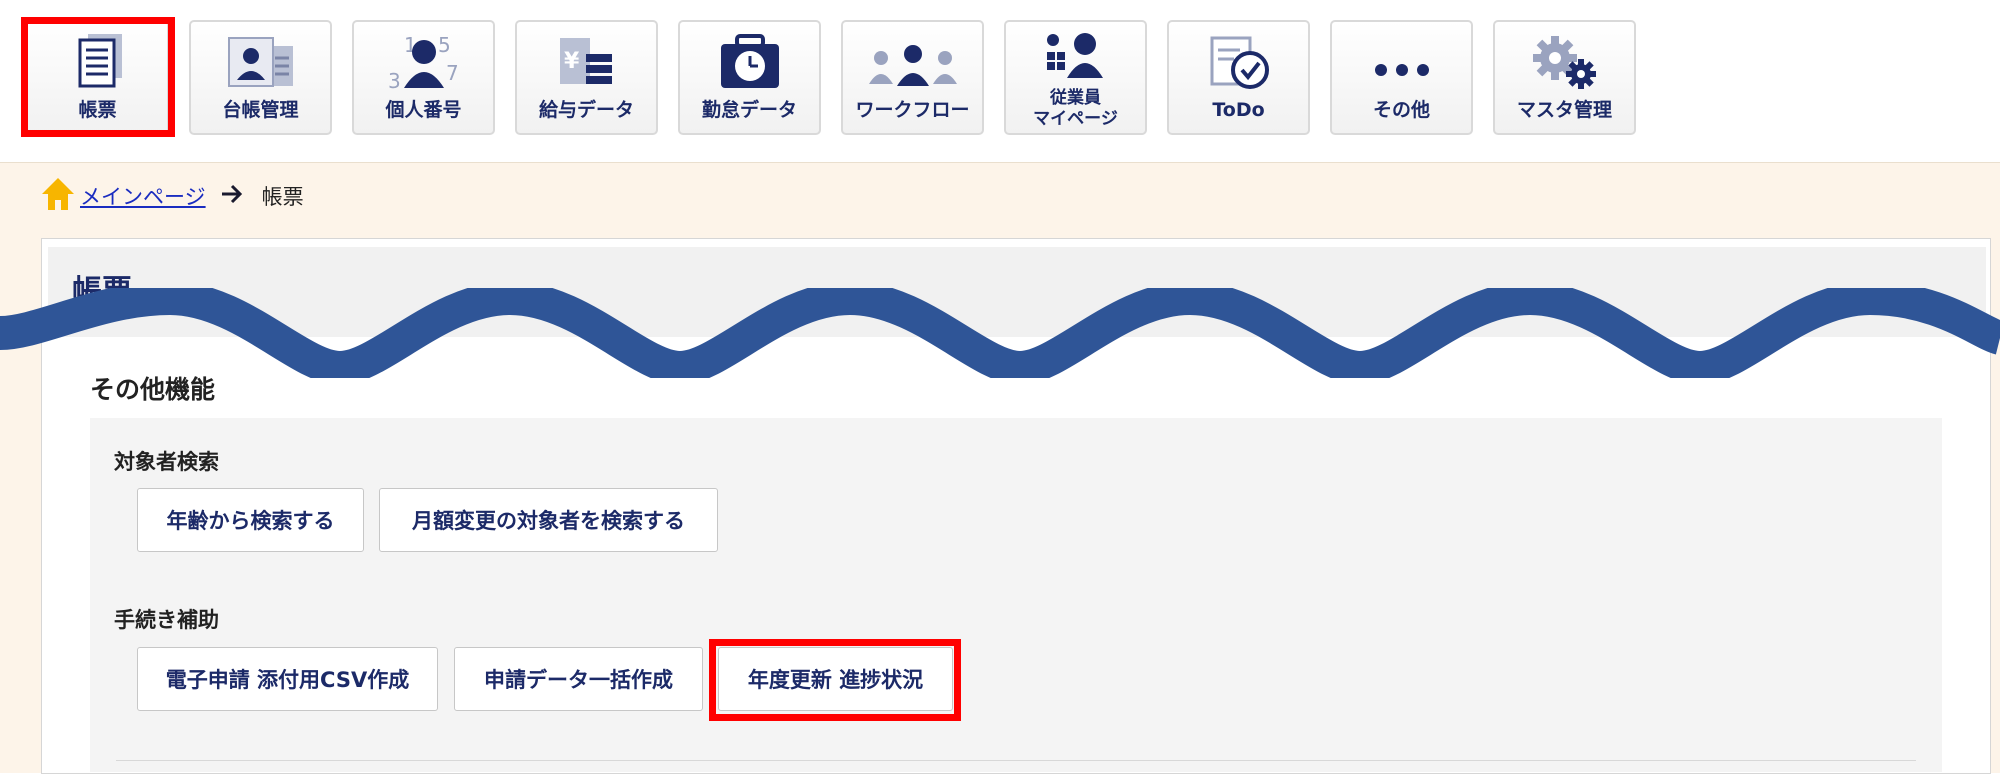  Describe the element at coordinates (835, 679) in the screenshot. I see `annual-update-progress-button: 年度更新 進捗状況` at that location.